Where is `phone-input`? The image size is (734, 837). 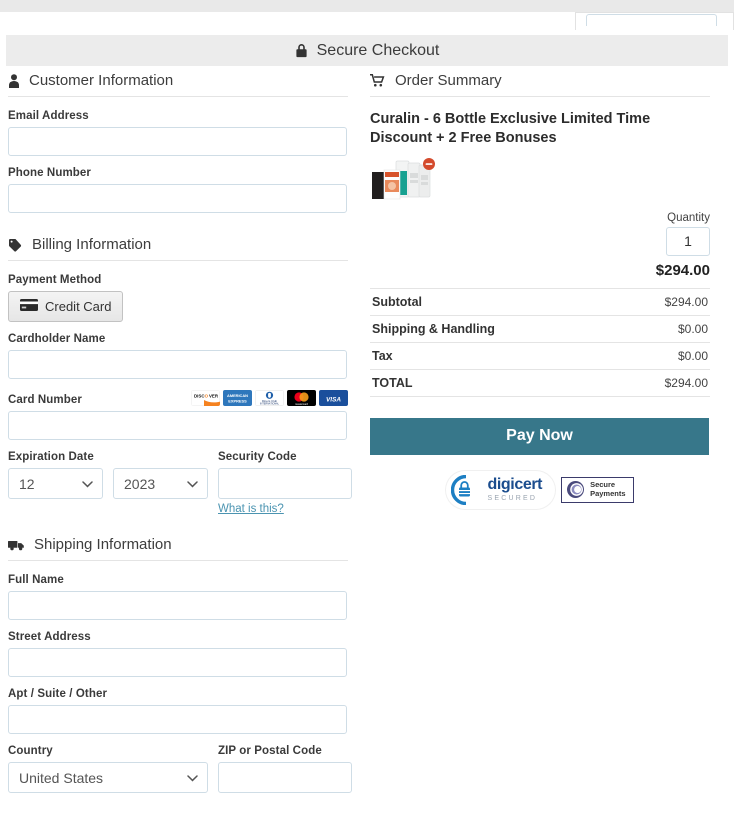
phone-input is located at coordinates (177, 198).